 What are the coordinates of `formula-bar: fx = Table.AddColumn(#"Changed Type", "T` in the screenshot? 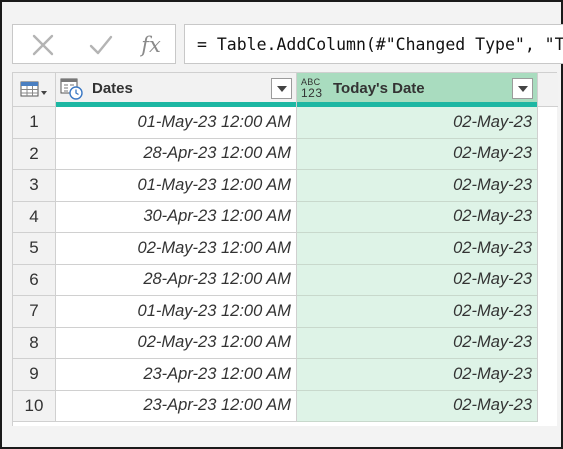 It's located at (287, 46).